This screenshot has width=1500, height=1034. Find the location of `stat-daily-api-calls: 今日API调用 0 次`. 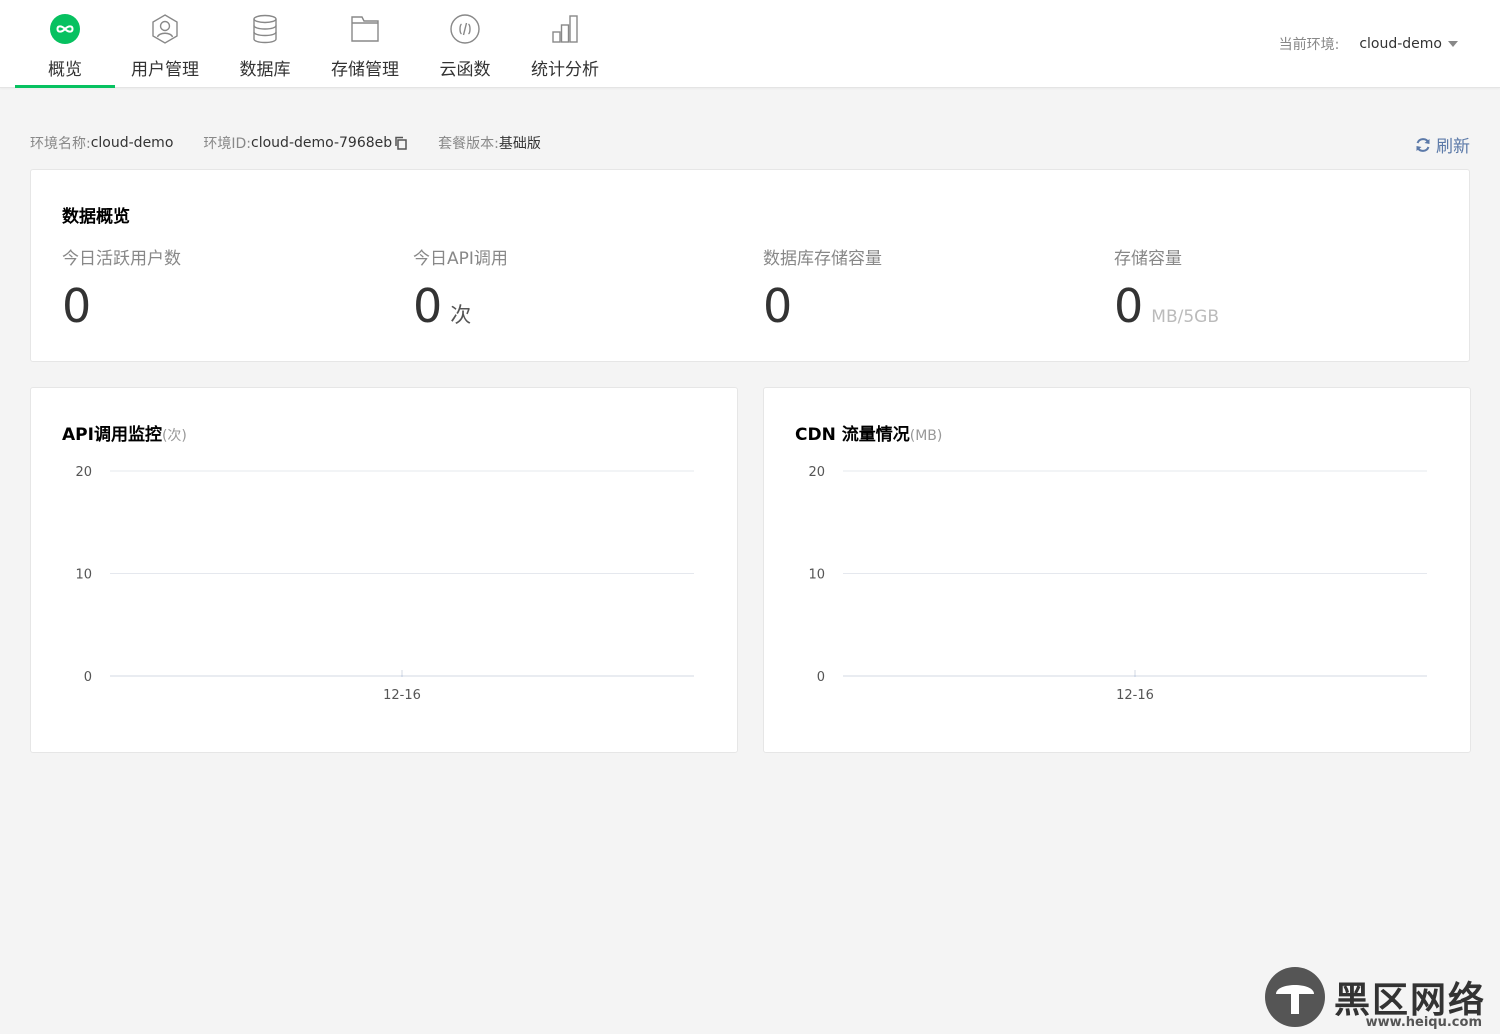

stat-daily-api-calls: 今日API调用 0 次 is located at coordinates (588, 286).